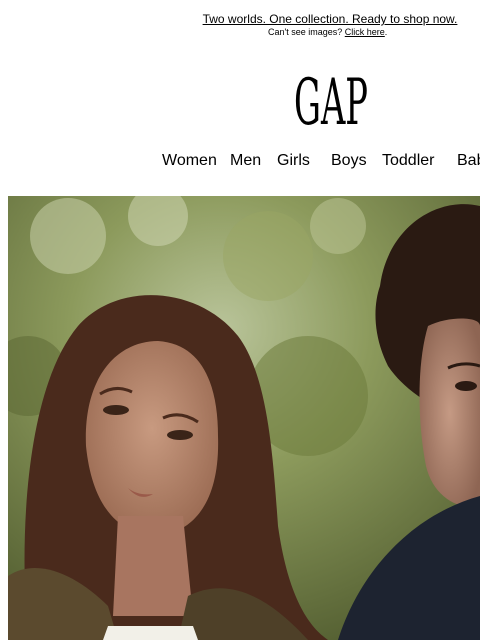 The width and height of the screenshot is (480, 640). Describe the element at coordinates (306, 32) in the screenshot. I see `cant-see-images-text: Can't see images?` at that location.